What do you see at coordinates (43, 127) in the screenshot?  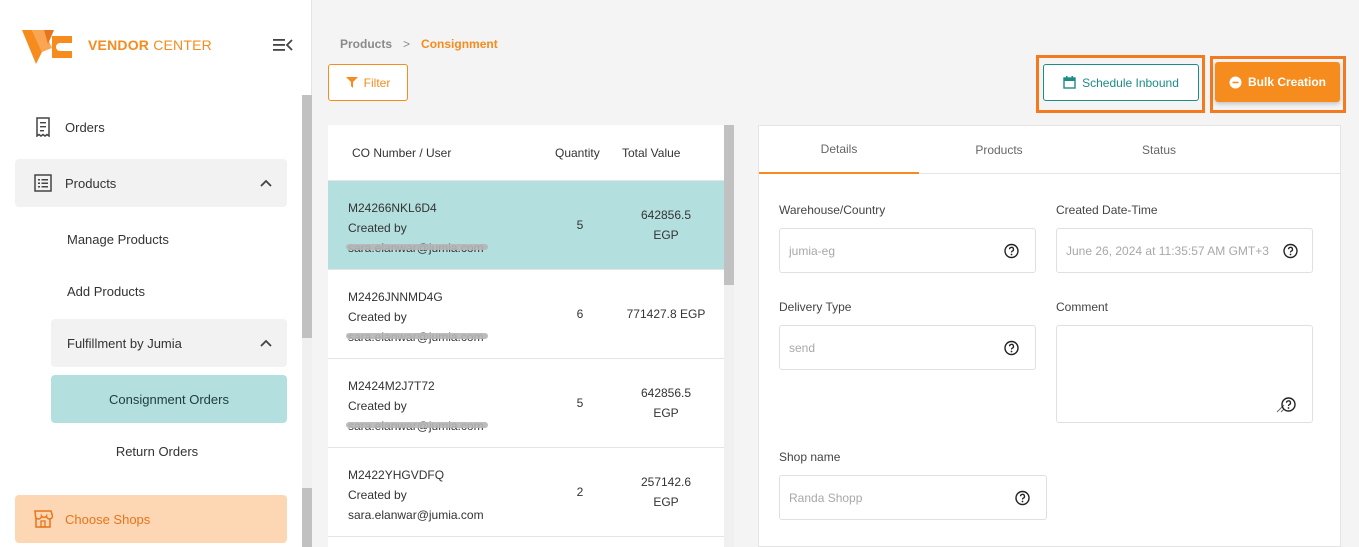 I see `receipt-icon` at bounding box center [43, 127].